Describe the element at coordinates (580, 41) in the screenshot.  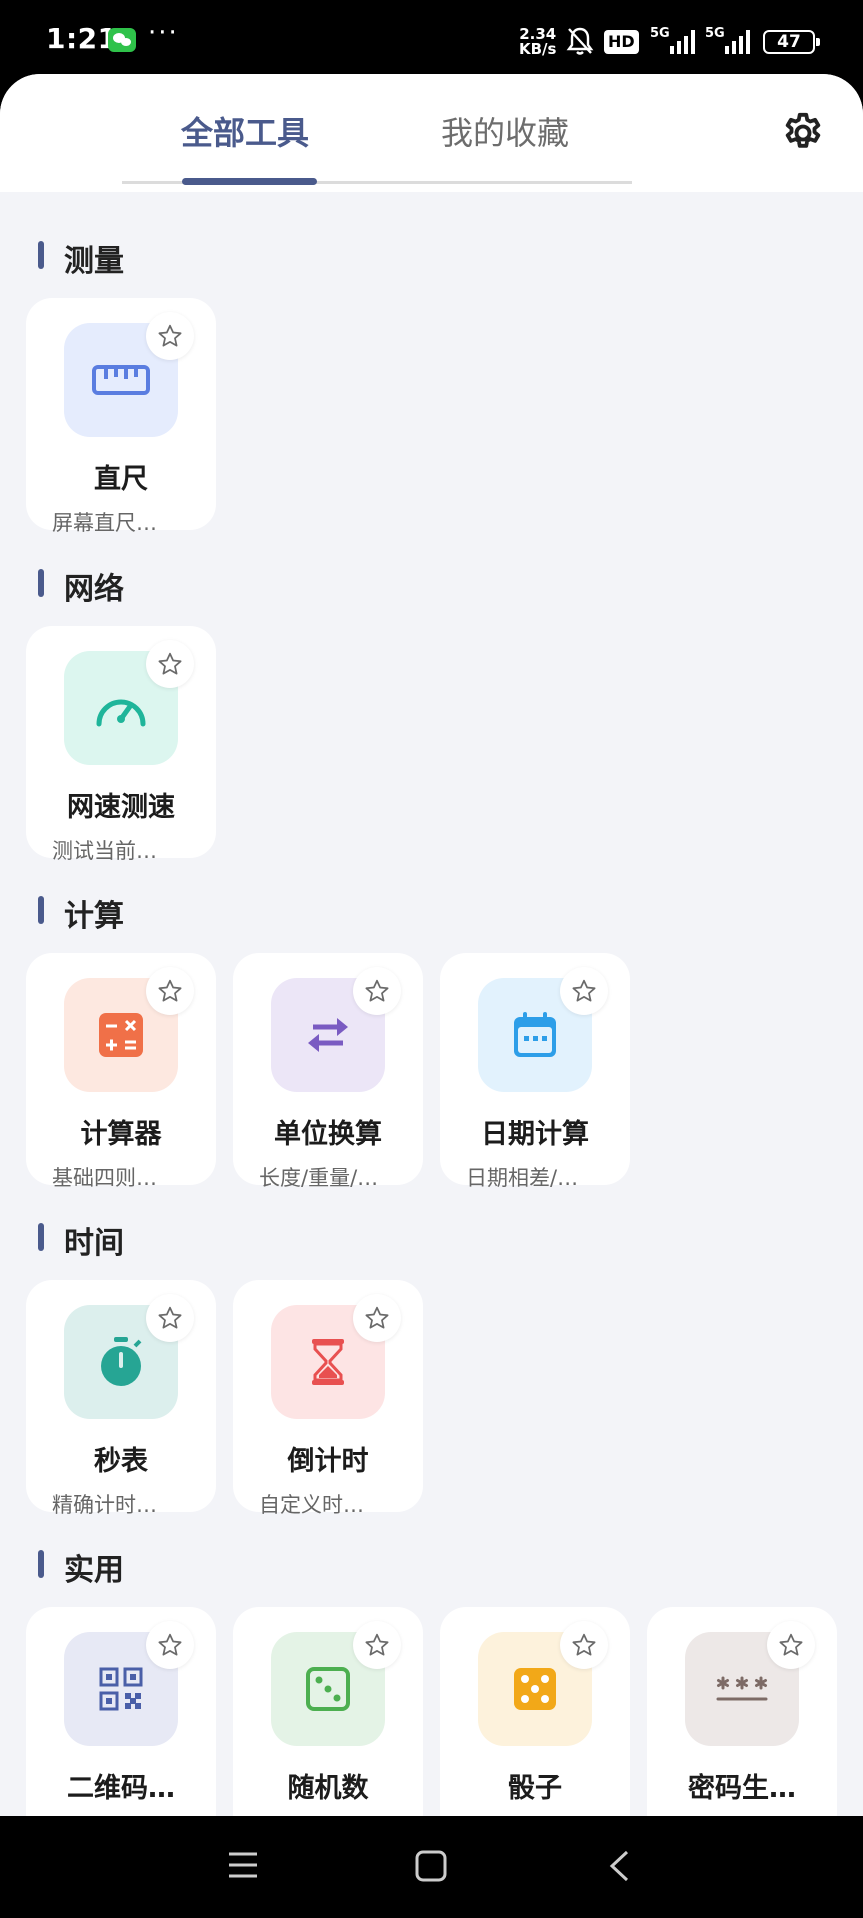
I see `bell-muted-icon` at that location.